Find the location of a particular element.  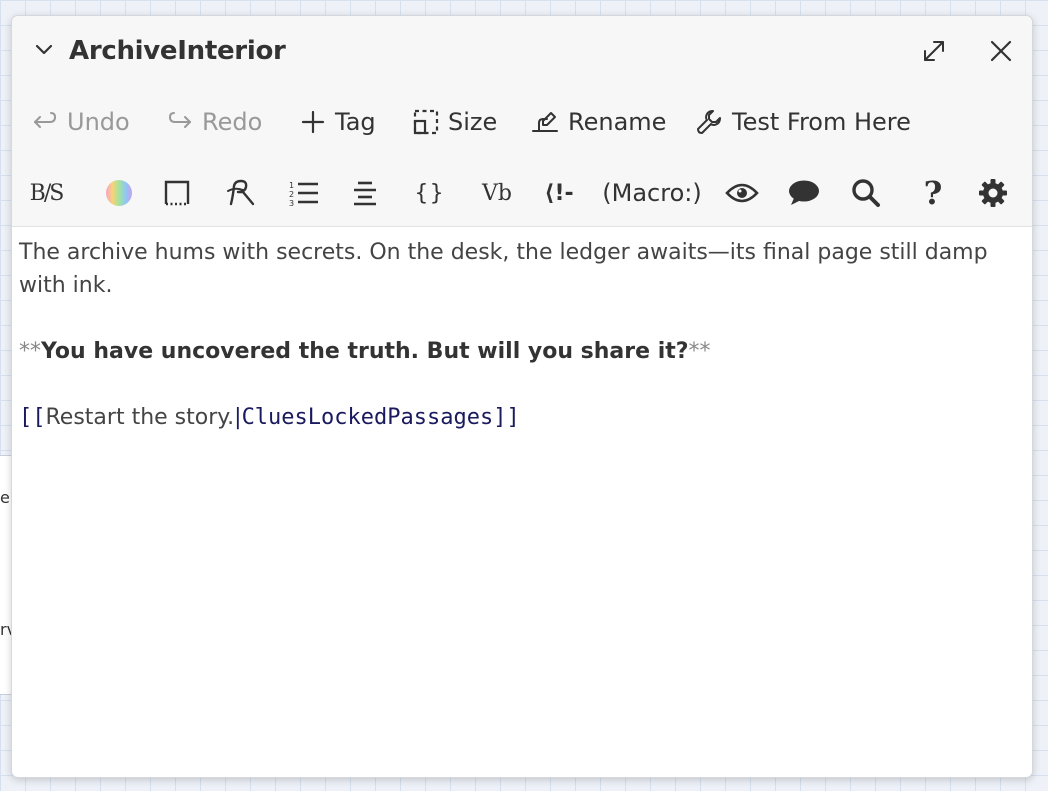

border-button is located at coordinates (177, 193).